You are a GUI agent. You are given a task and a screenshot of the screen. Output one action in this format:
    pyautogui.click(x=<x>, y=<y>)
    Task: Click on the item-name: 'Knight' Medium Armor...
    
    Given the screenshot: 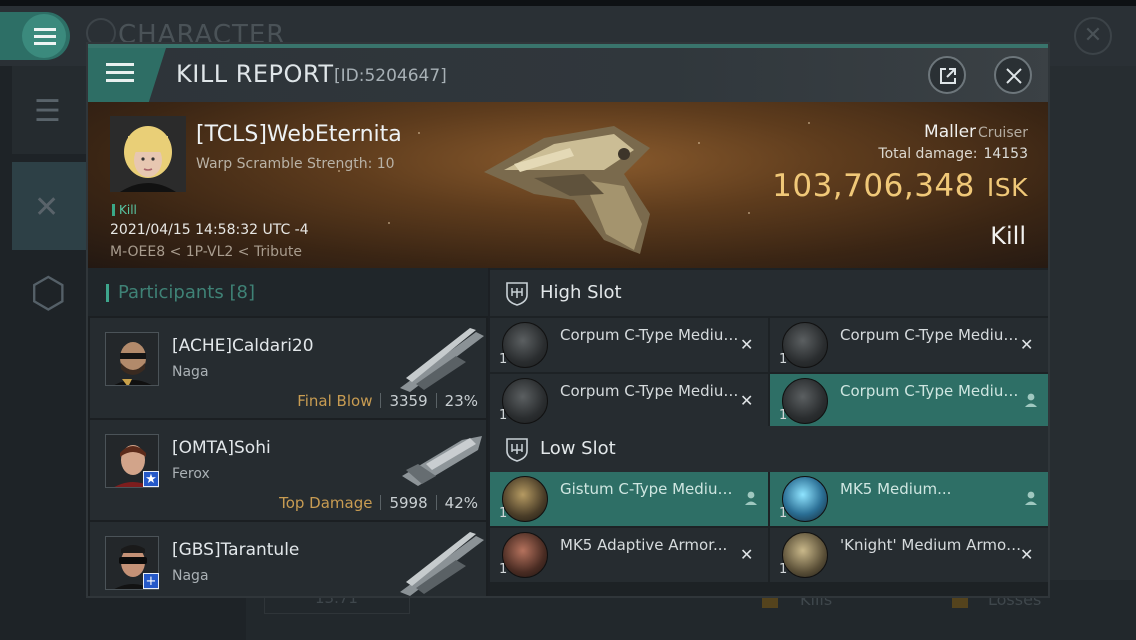 What is the action you would take?
    pyautogui.click(x=932, y=545)
    